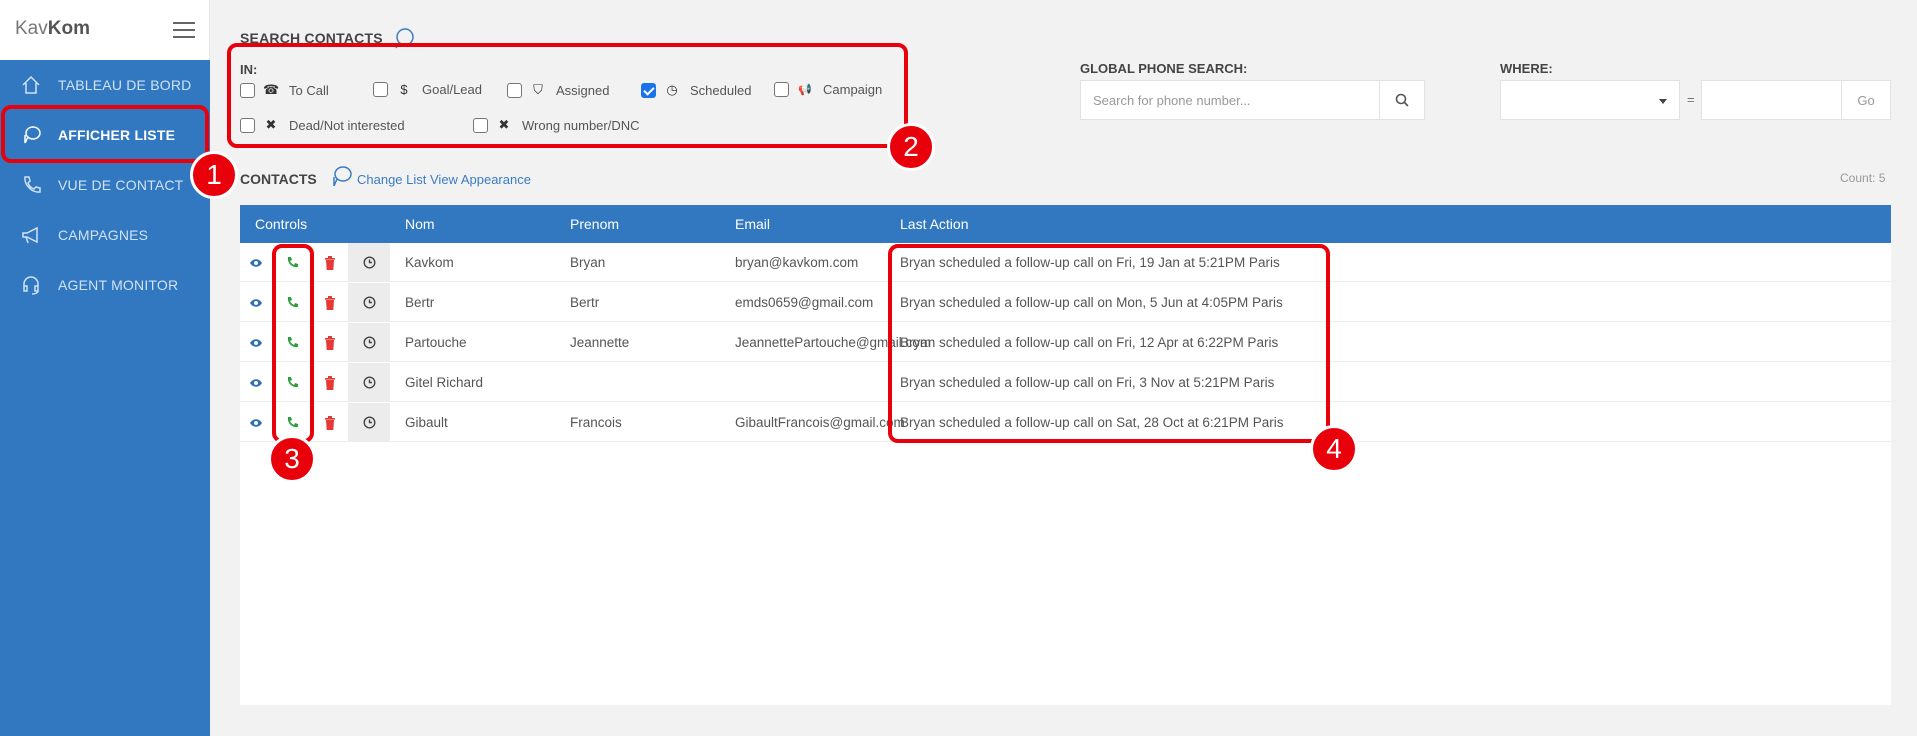 The image size is (1917, 736). What do you see at coordinates (31, 285) in the screenshot?
I see `headset-icon` at bounding box center [31, 285].